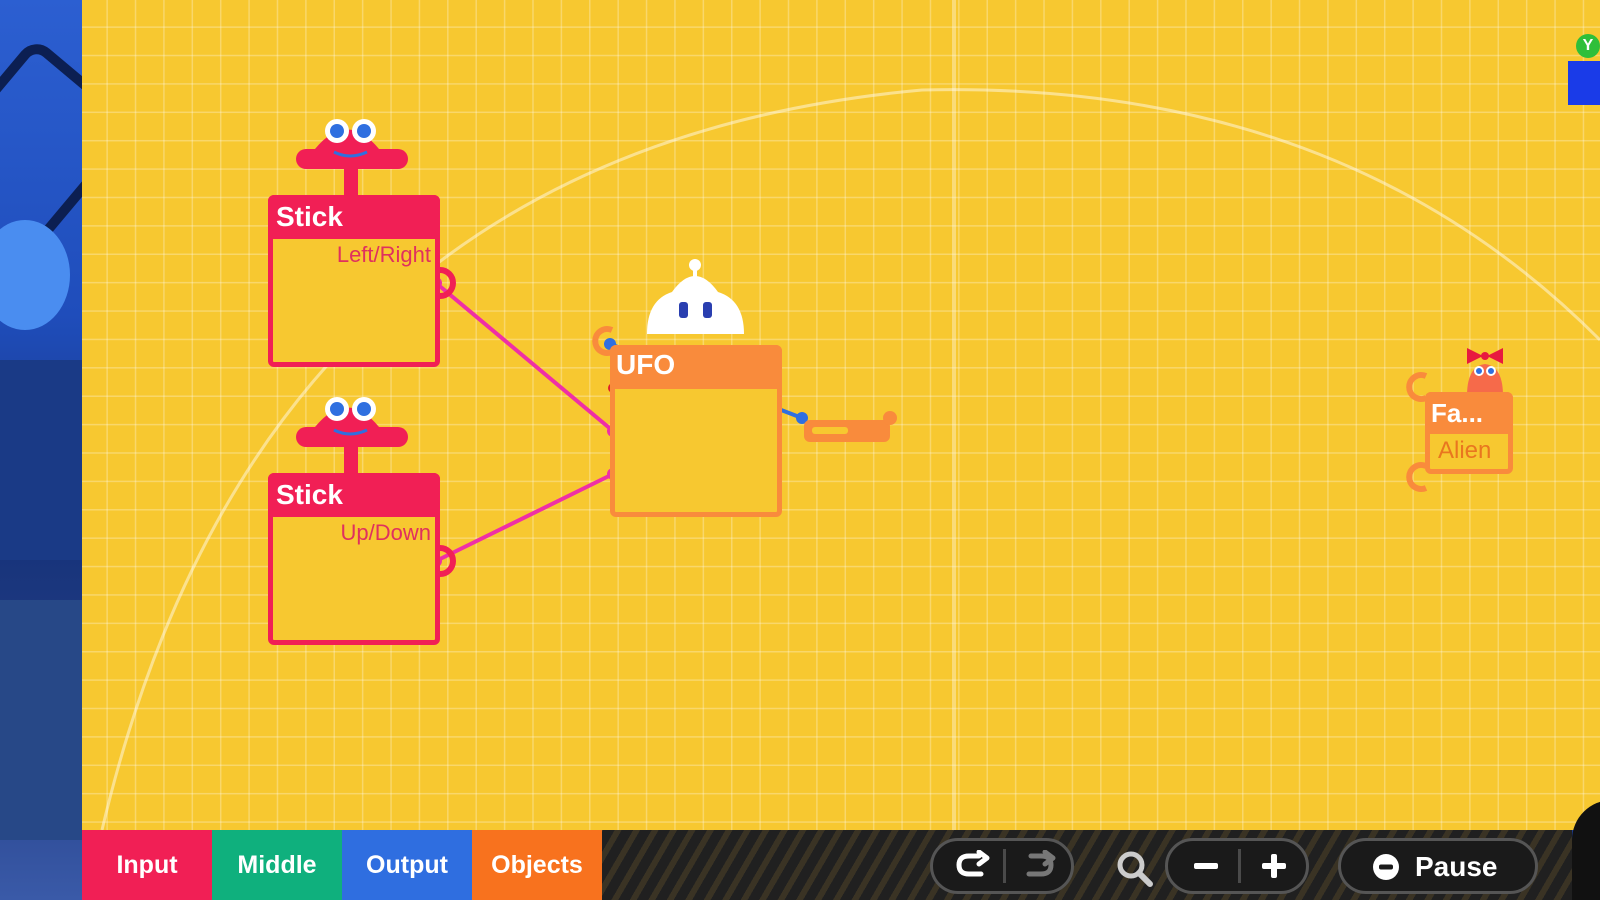 The width and height of the screenshot is (1600, 900). I want to click on tab-objects: Objects, so click(537, 865).